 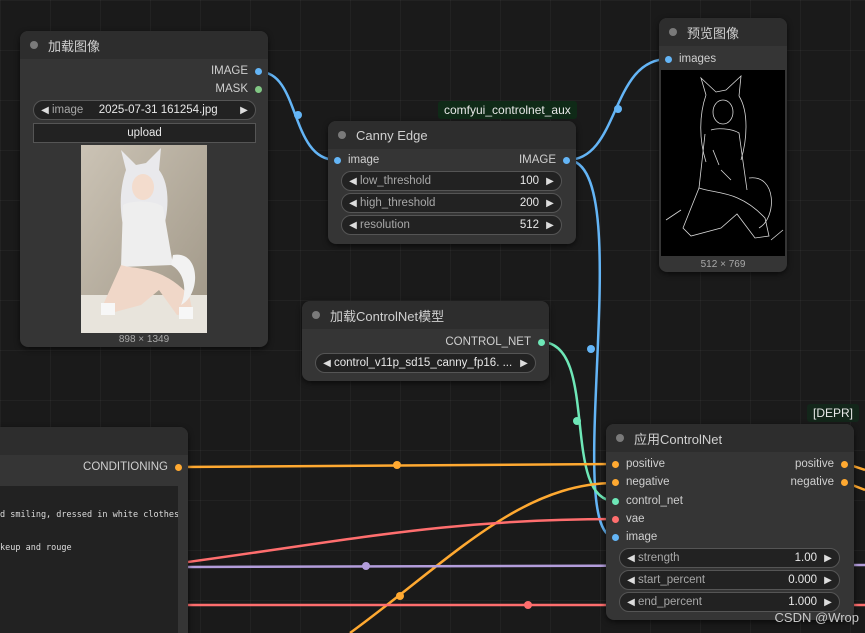 I want to click on node-title: Canny Edge, so click(x=392, y=135).